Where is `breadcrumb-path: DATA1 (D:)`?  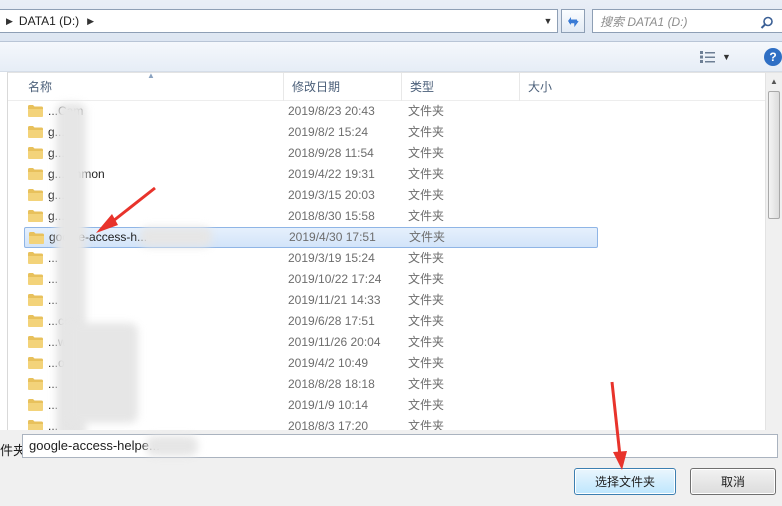 breadcrumb-path: DATA1 (D:) is located at coordinates (49, 21).